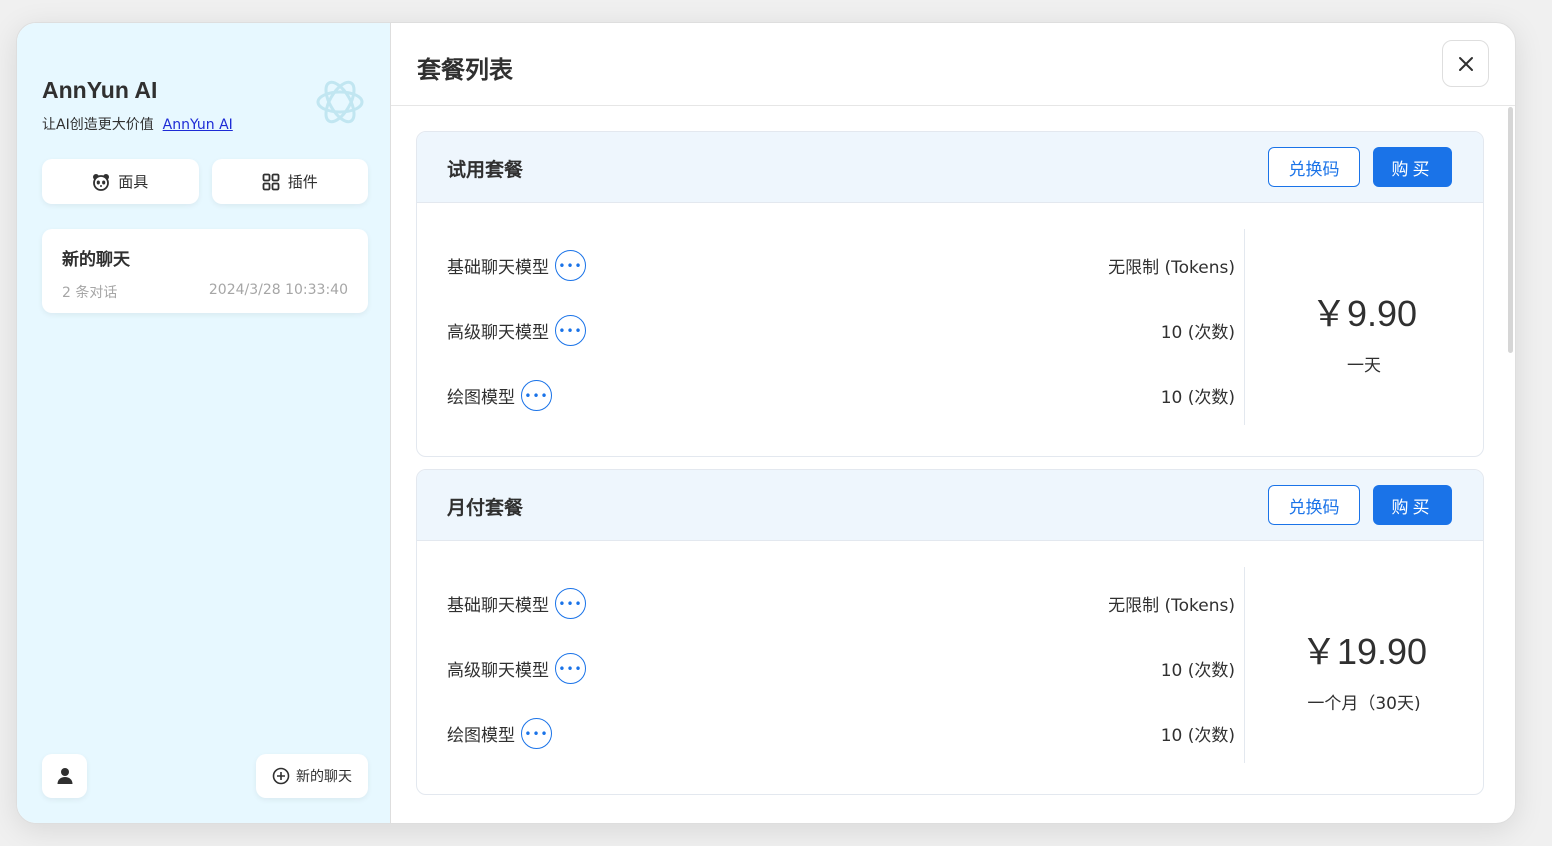  Describe the element at coordinates (205, 271) in the screenshot. I see `chat-list-item: 新的聊天 2 条对话 2024/3/28 10:33:40` at that location.